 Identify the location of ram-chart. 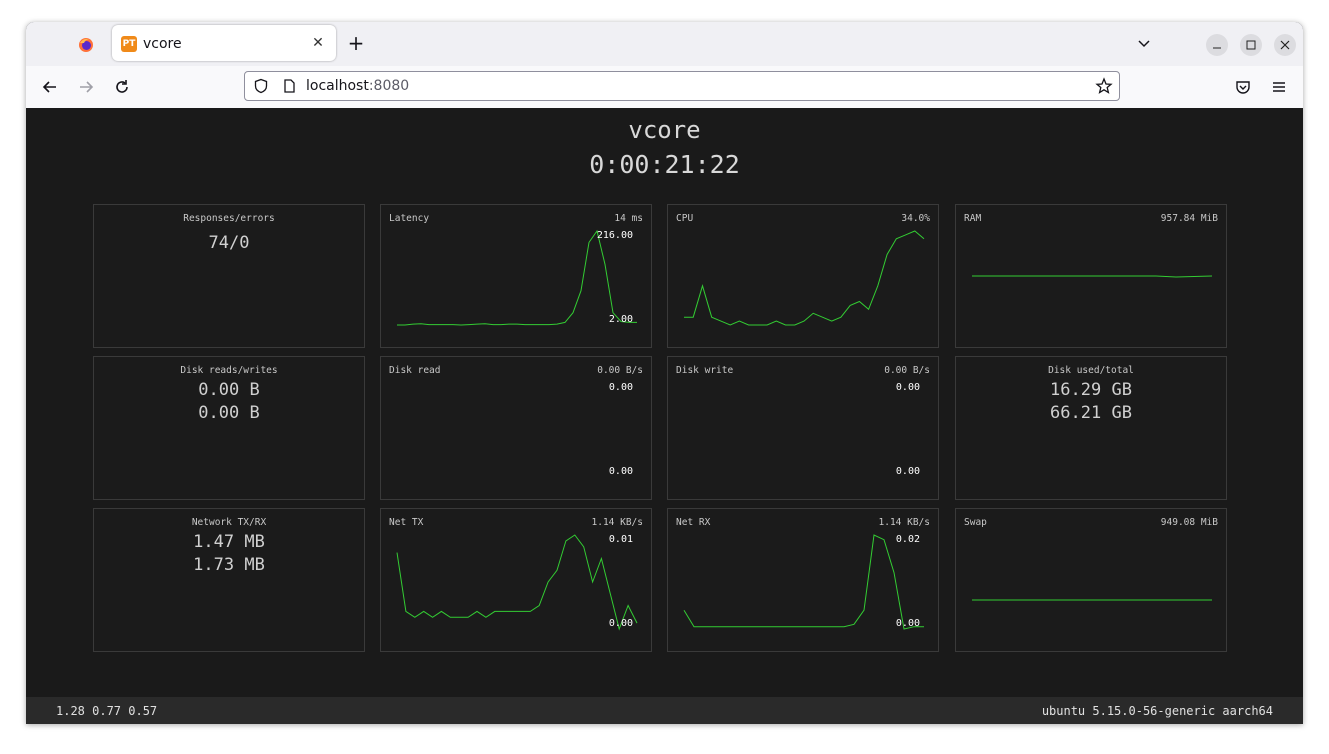
(1092, 276).